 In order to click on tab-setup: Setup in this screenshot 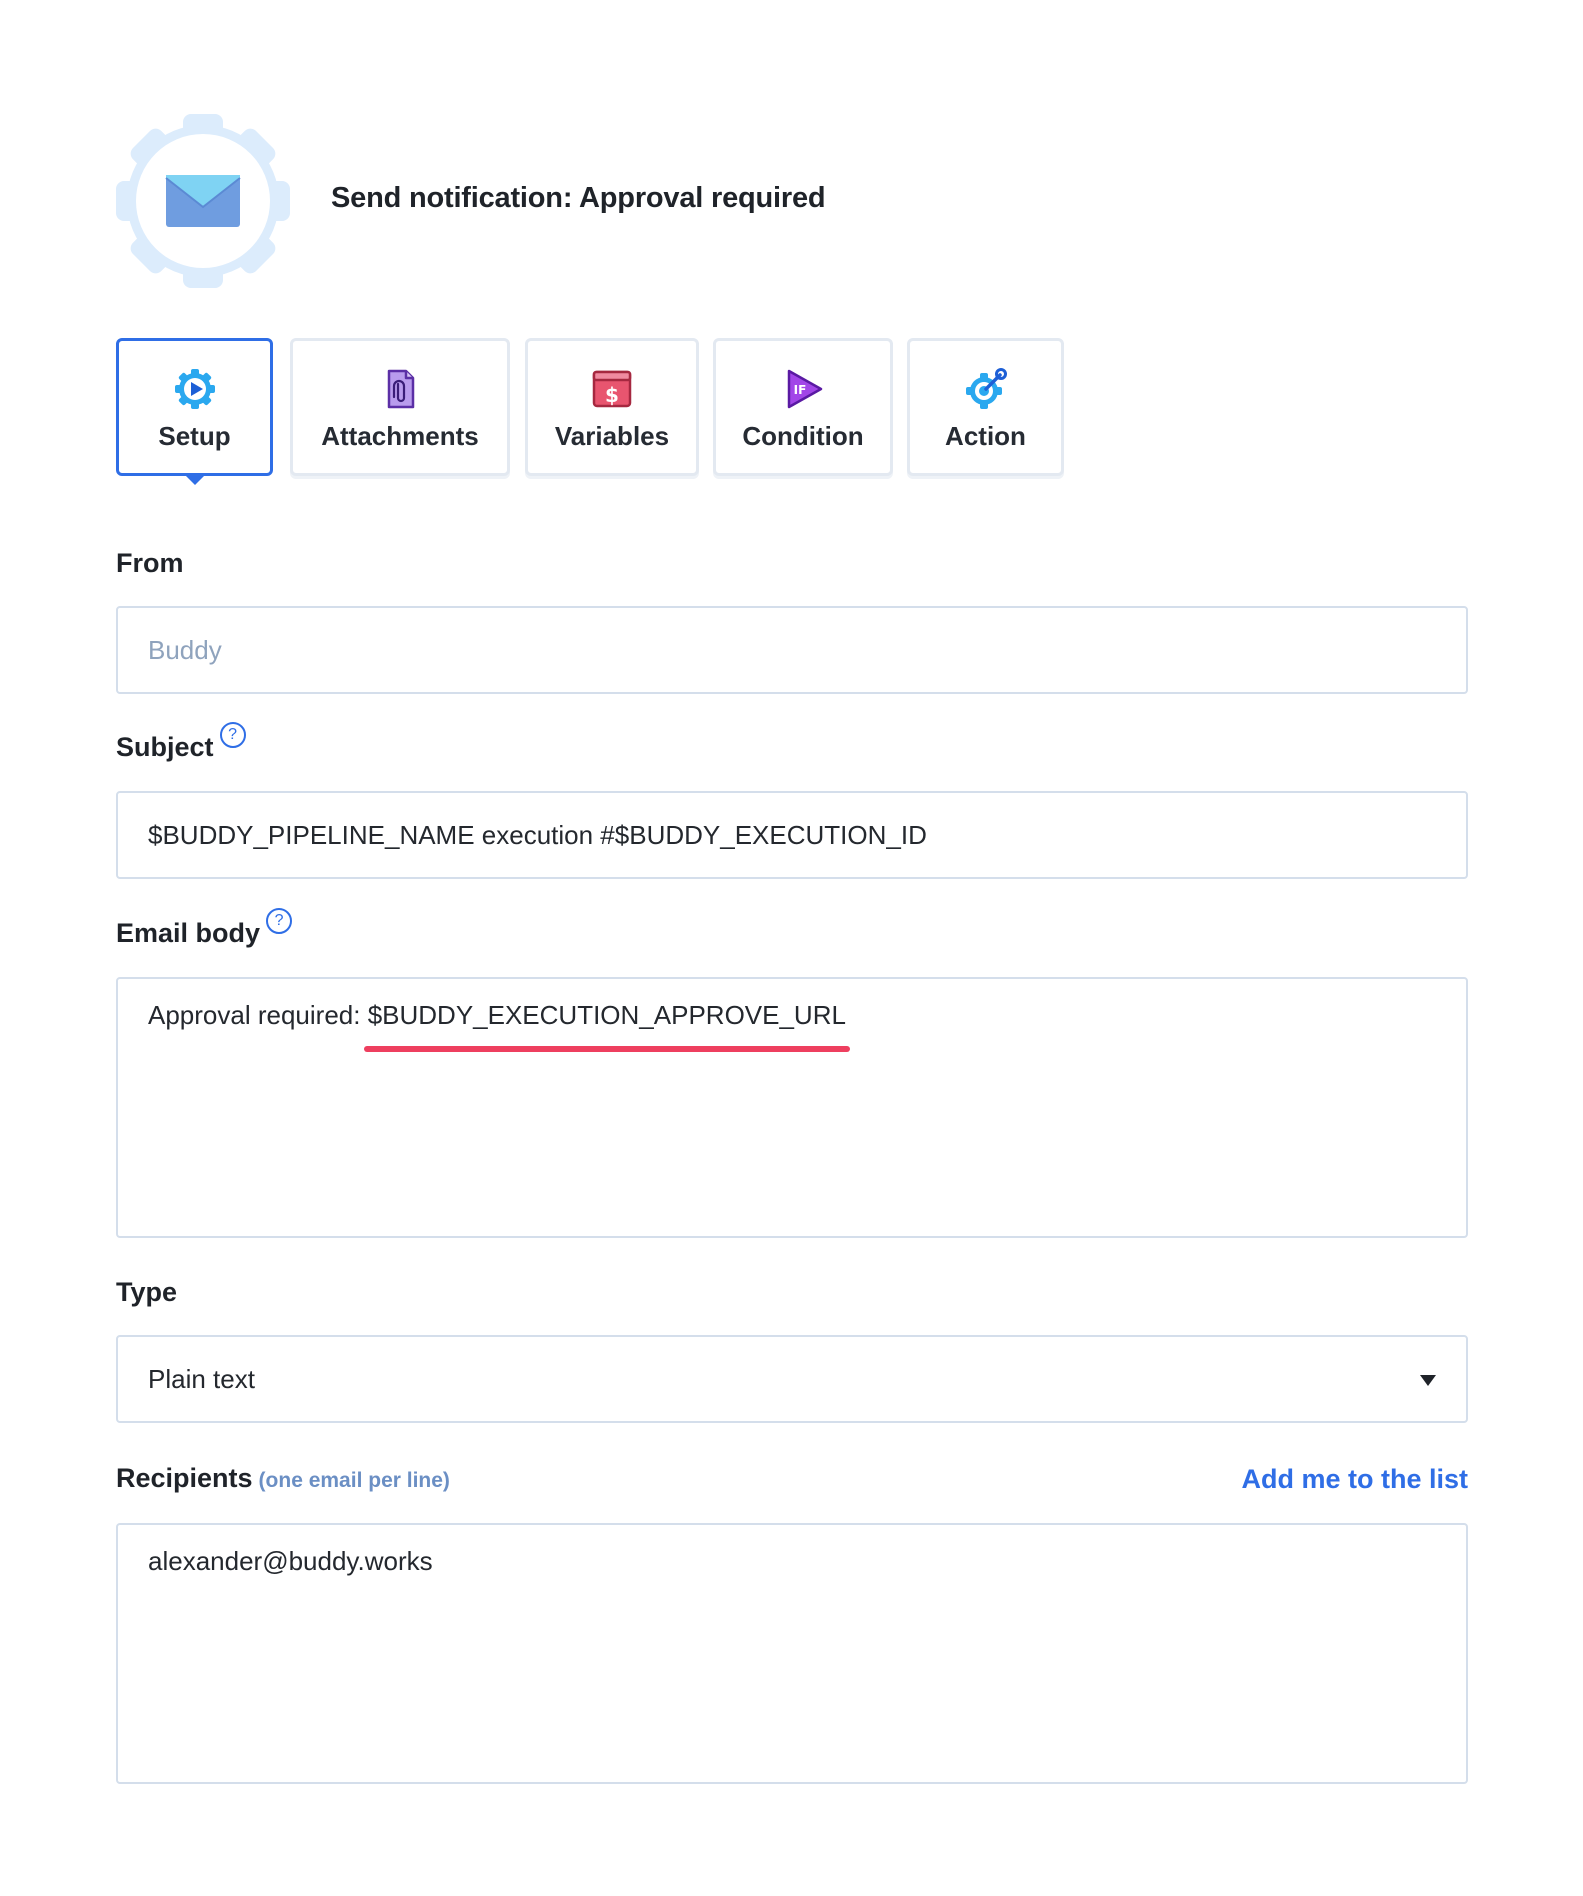, I will do `click(194, 411)`.